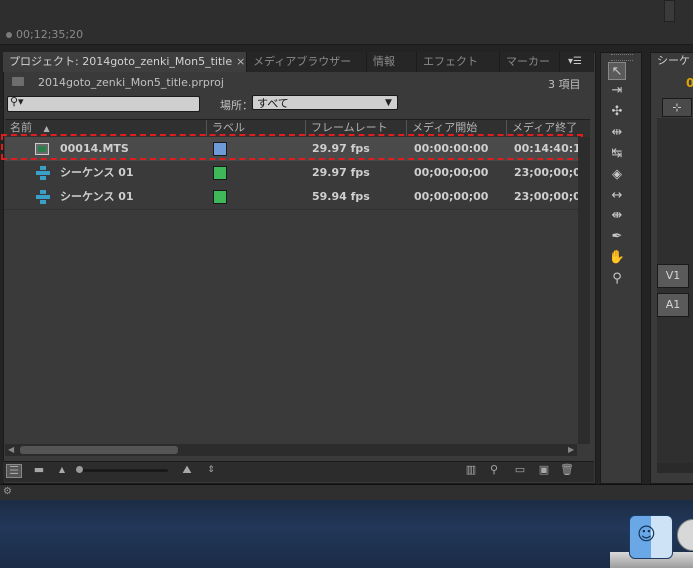 This screenshot has width=693, height=568. Describe the element at coordinates (346, 492) in the screenshot. I see `status-bar` at that location.